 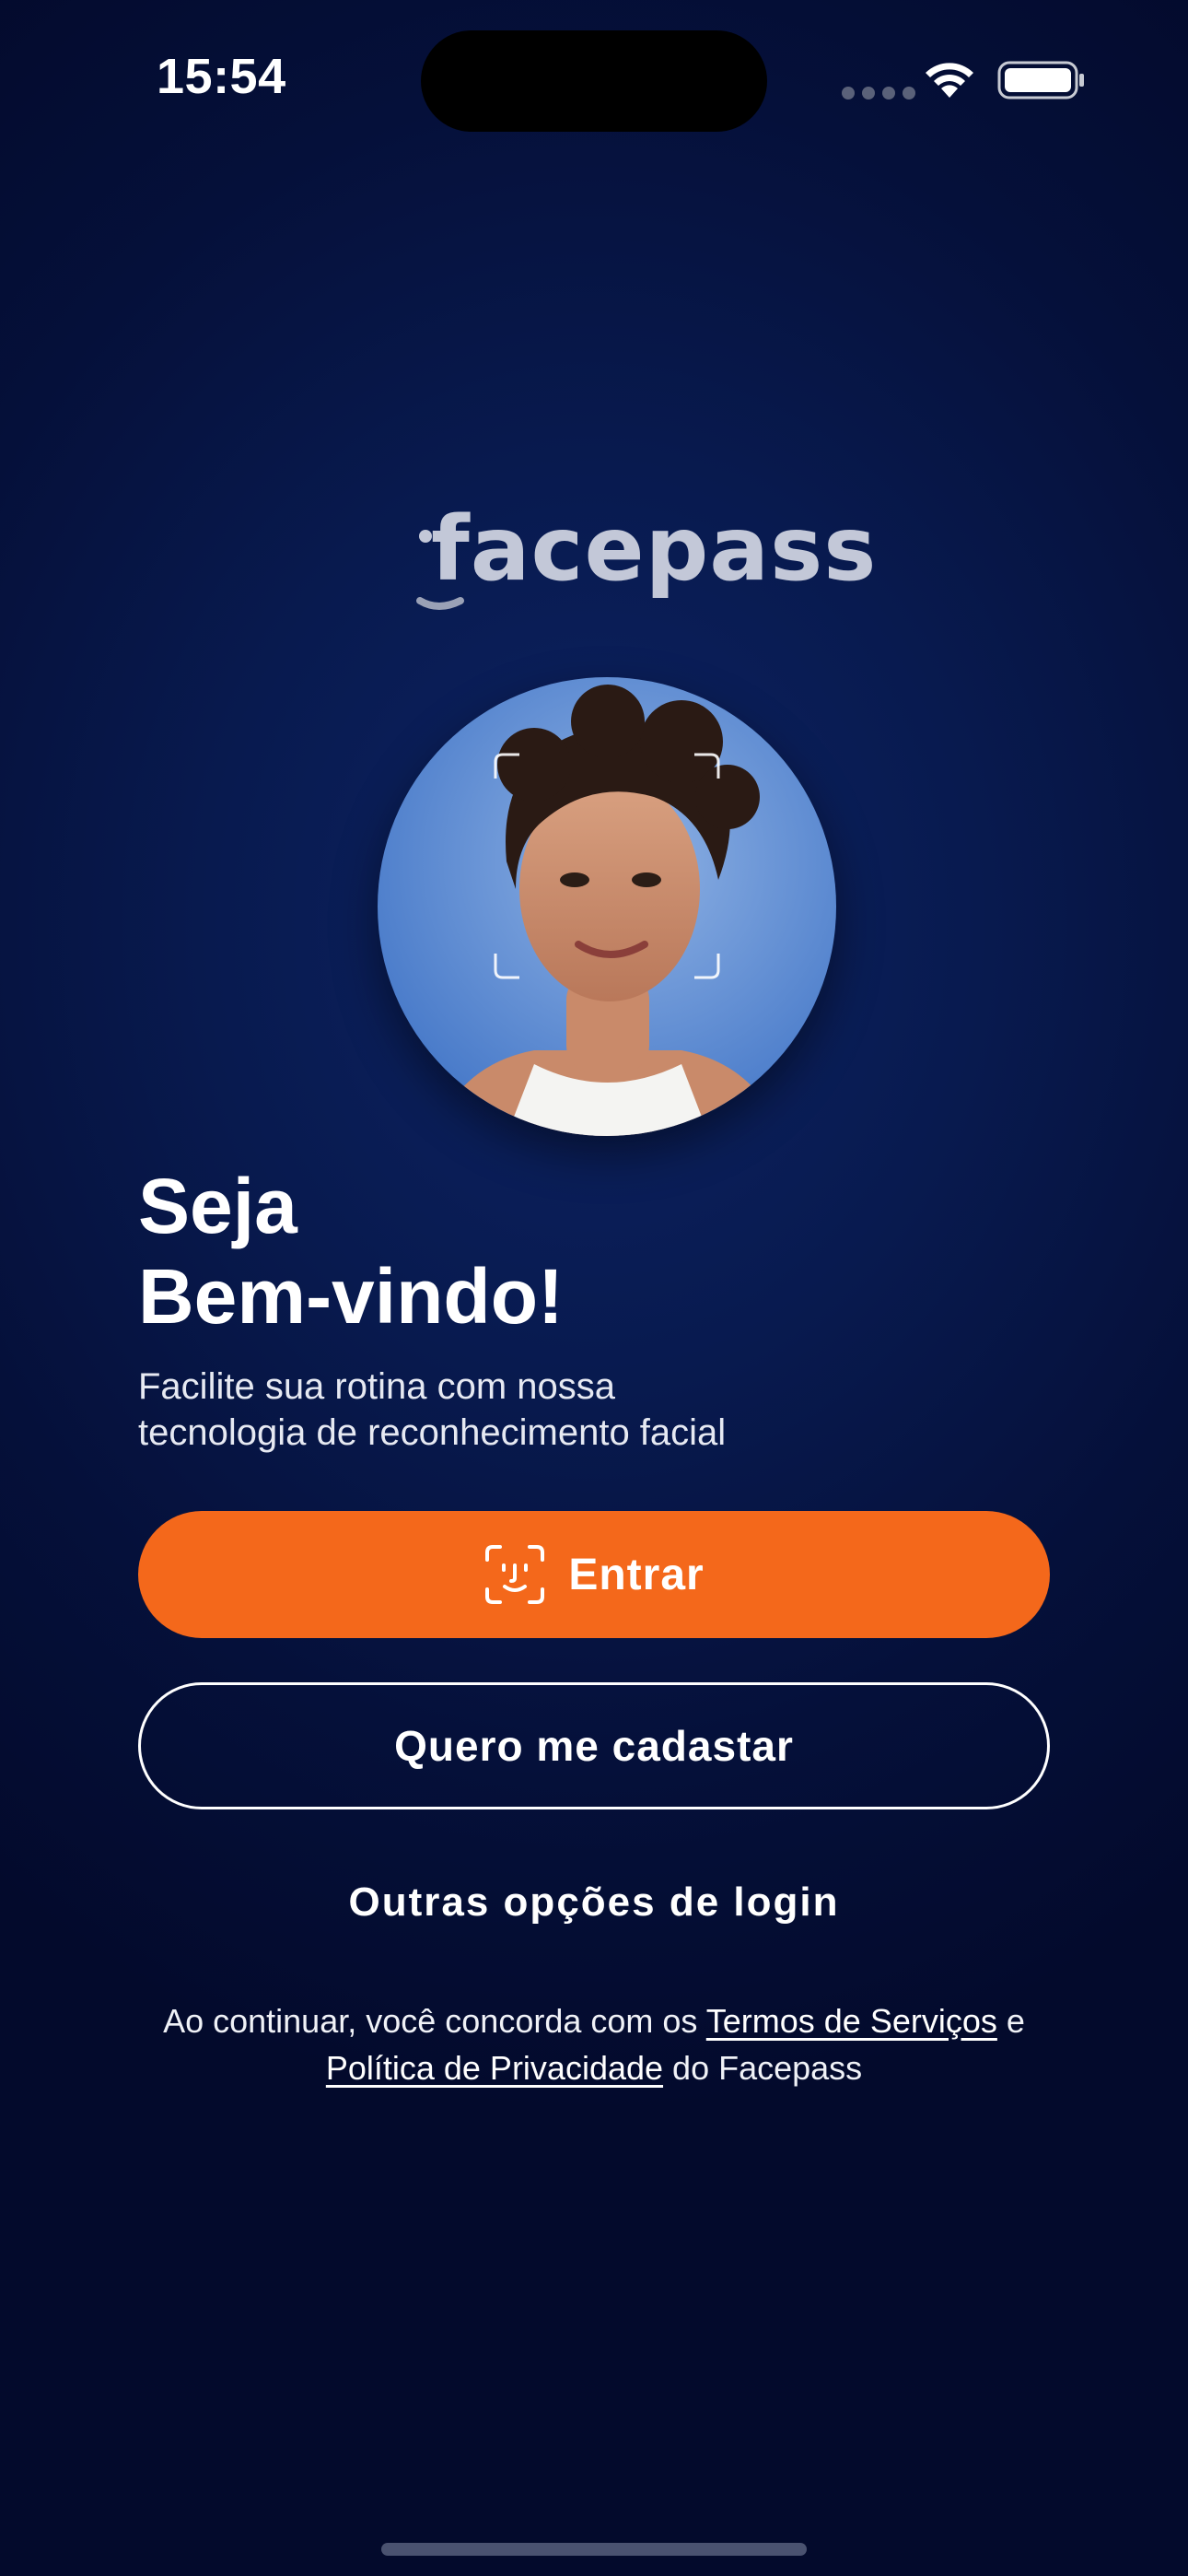 I want to click on welcome-title-line2: Bem-vindo!, so click(x=351, y=1296).